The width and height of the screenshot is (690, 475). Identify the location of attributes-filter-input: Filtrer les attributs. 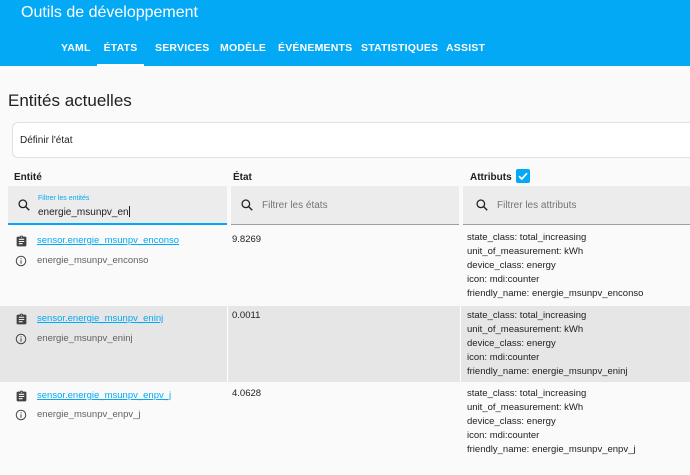
(576, 205).